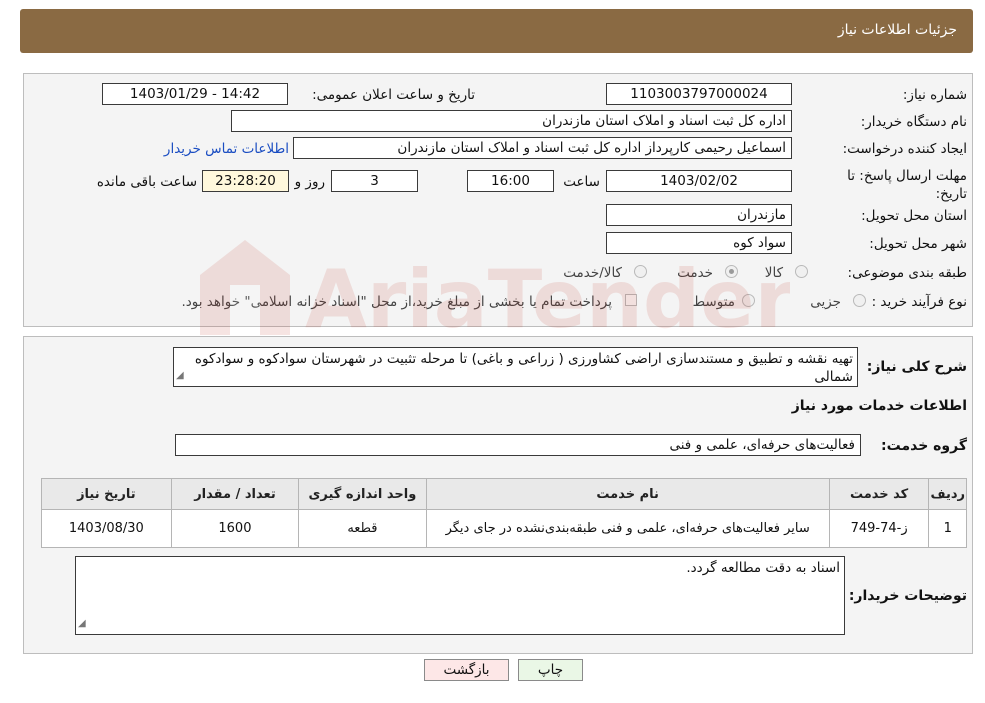 This screenshot has width=985, height=703. Describe the element at coordinates (918, 244) in the screenshot. I see `city-label: شهر محل تحویل:` at that location.